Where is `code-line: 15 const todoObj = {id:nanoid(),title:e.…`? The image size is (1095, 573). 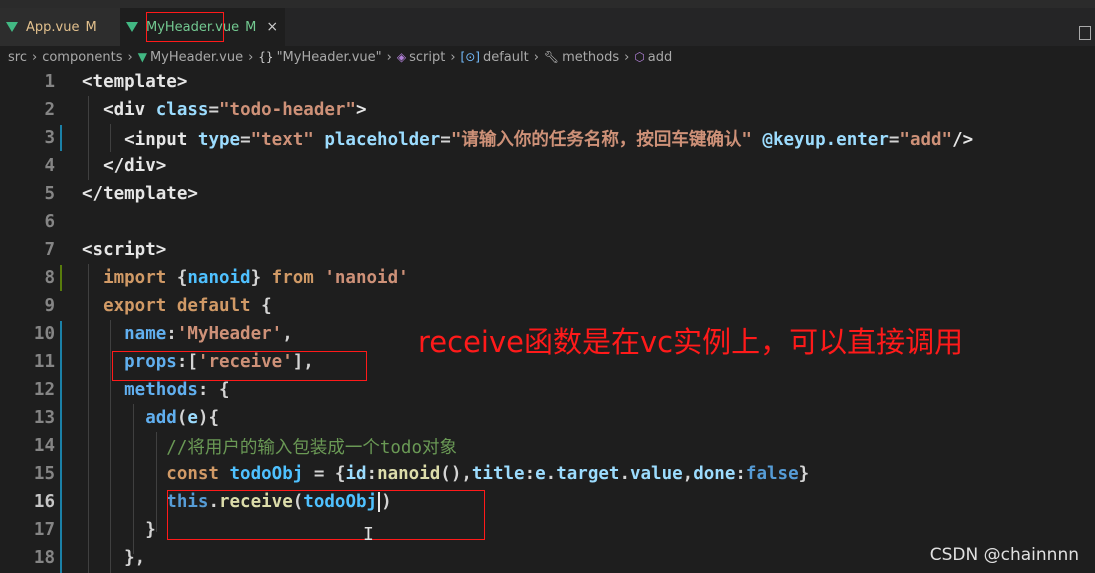
code-line: 15 const todoObj = {id:nanoid(),title:e.… is located at coordinates (547, 474).